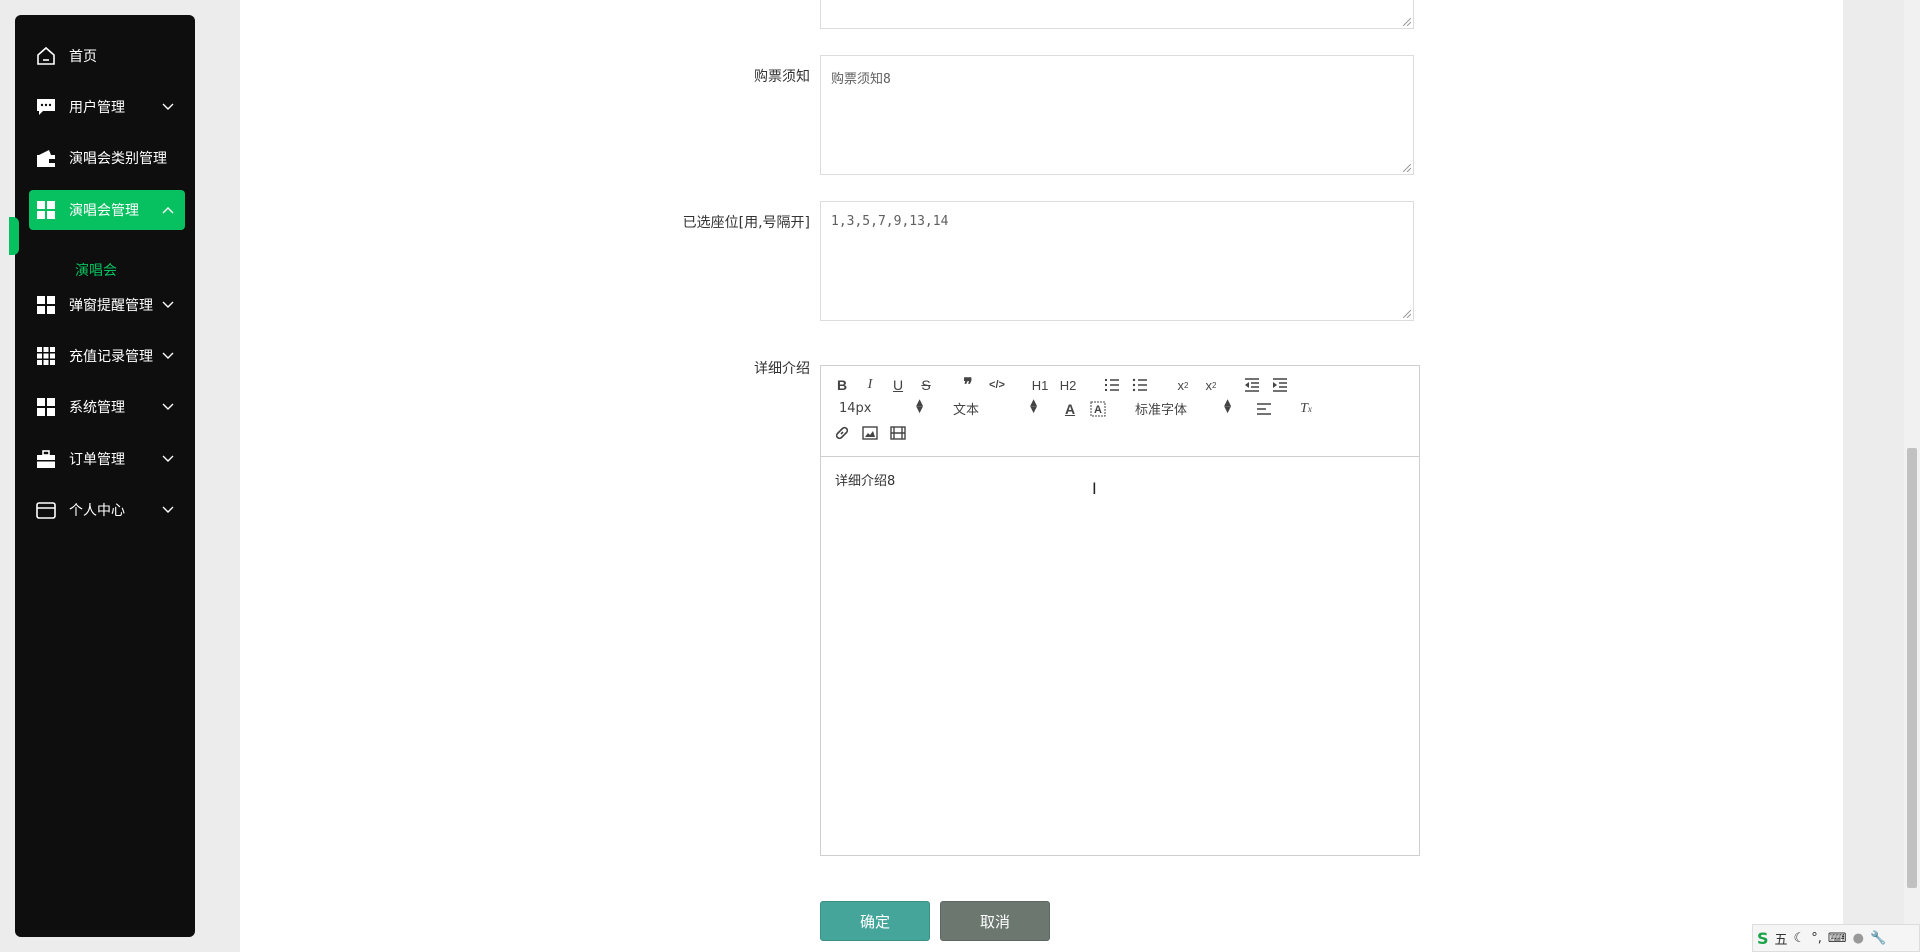 Image resolution: width=1920 pixels, height=952 pixels. I want to click on heading1-icon: H1, so click(1040, 385).